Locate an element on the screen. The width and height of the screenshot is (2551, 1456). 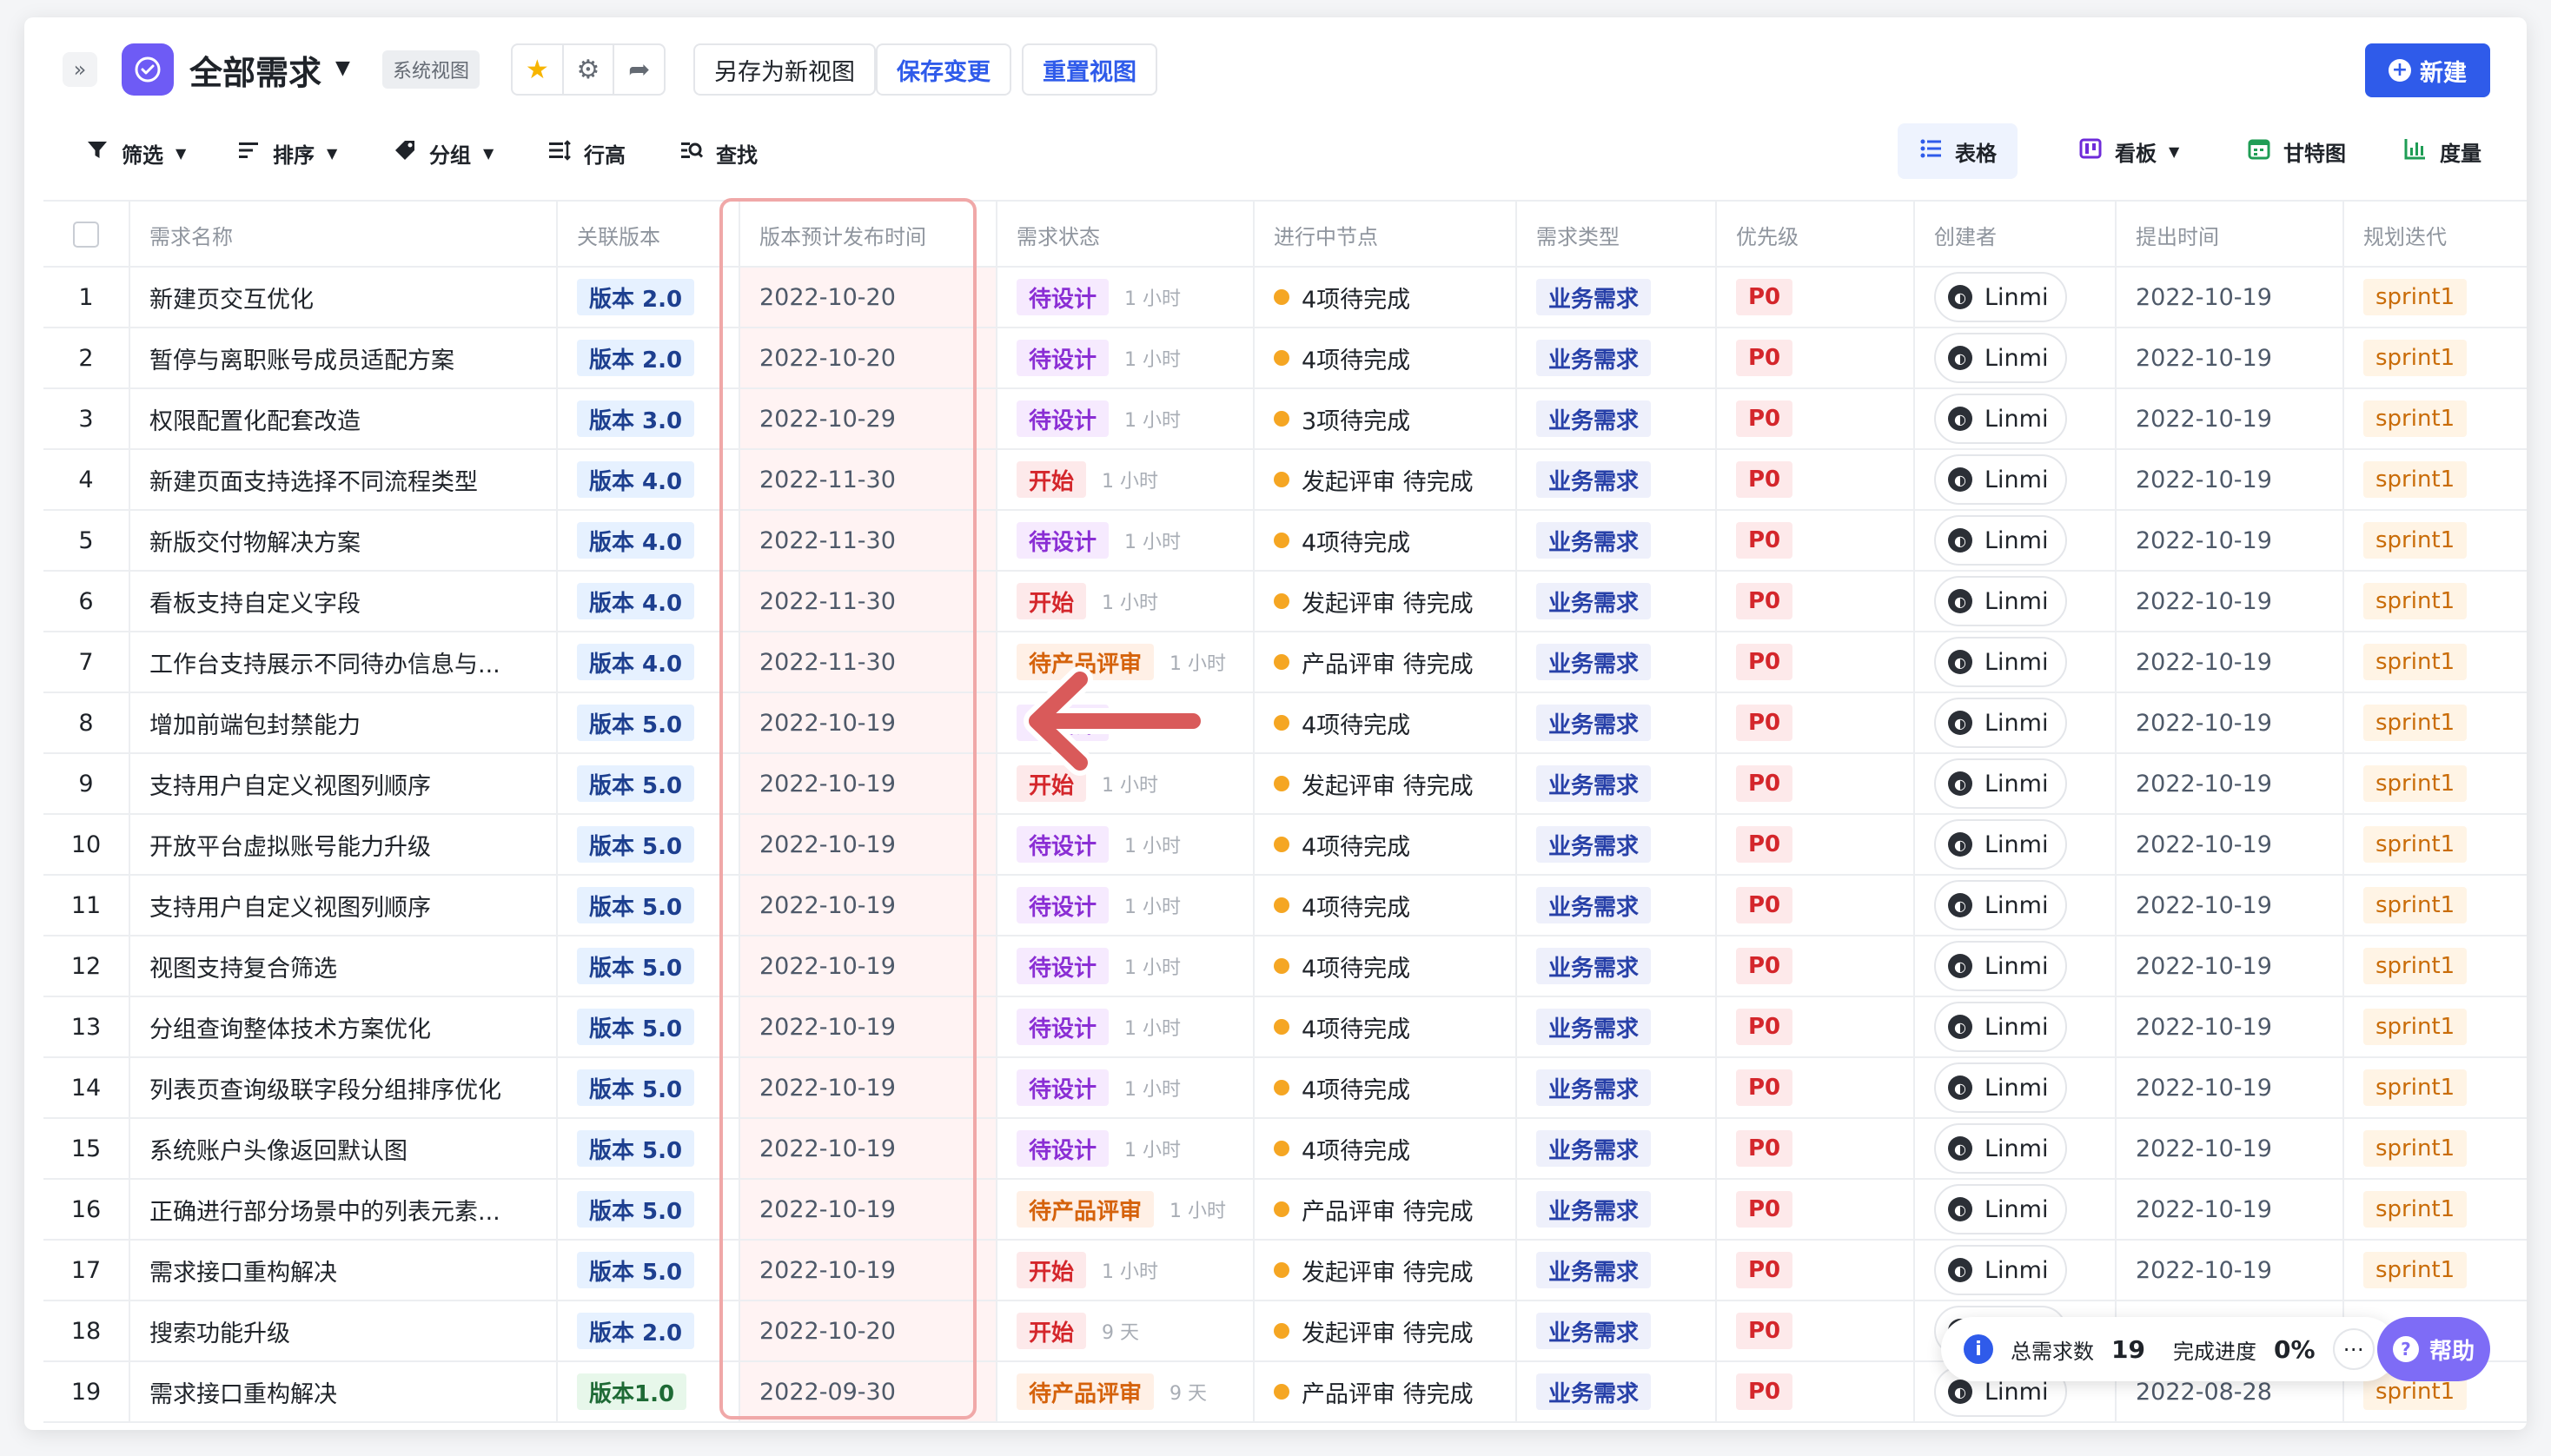
name-cell: 新版交付物解决方案 is located at coordinates (342, 540).